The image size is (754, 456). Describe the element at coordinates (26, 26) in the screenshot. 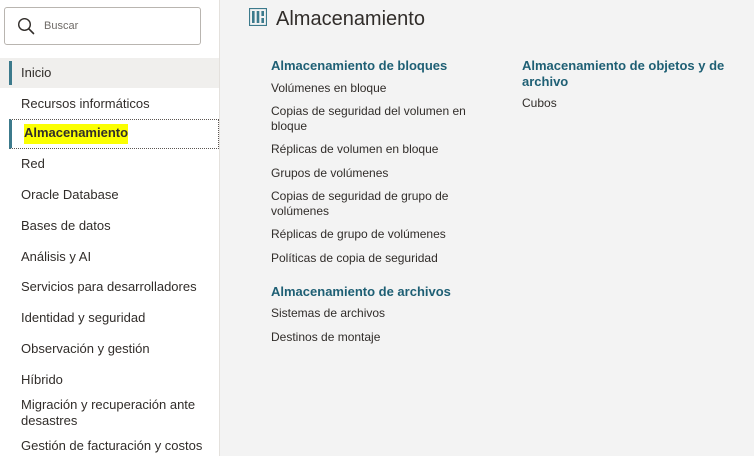

I see `search-icon` at that location.